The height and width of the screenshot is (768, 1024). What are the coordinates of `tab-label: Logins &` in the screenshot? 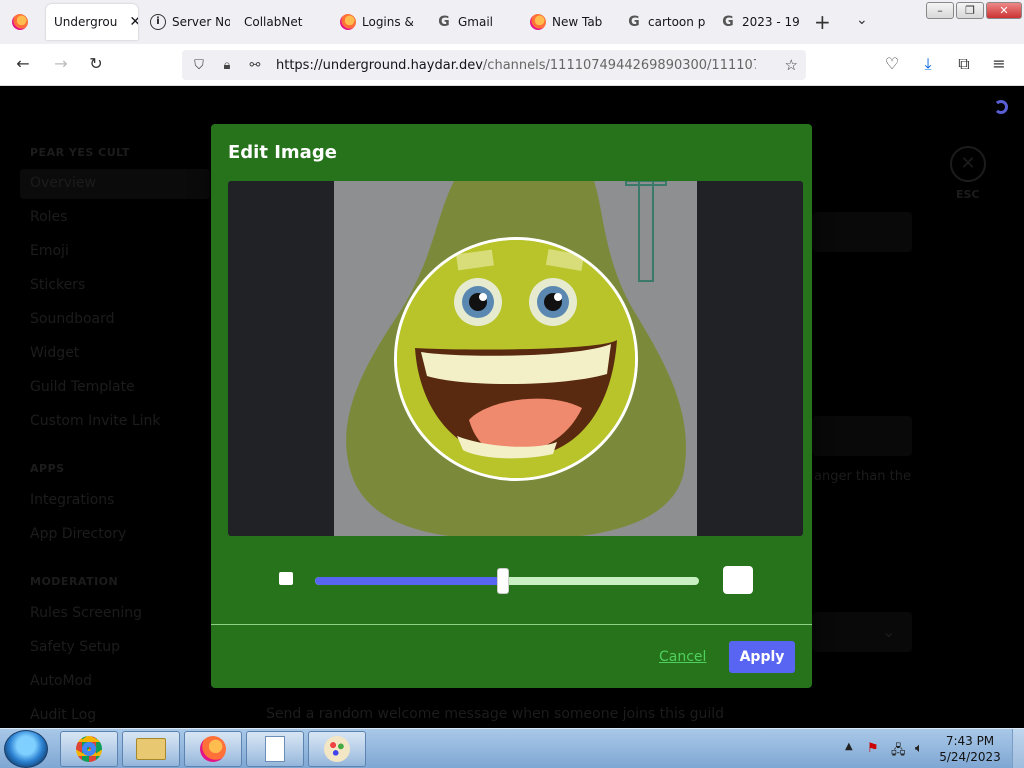 It's located at (388, 22).